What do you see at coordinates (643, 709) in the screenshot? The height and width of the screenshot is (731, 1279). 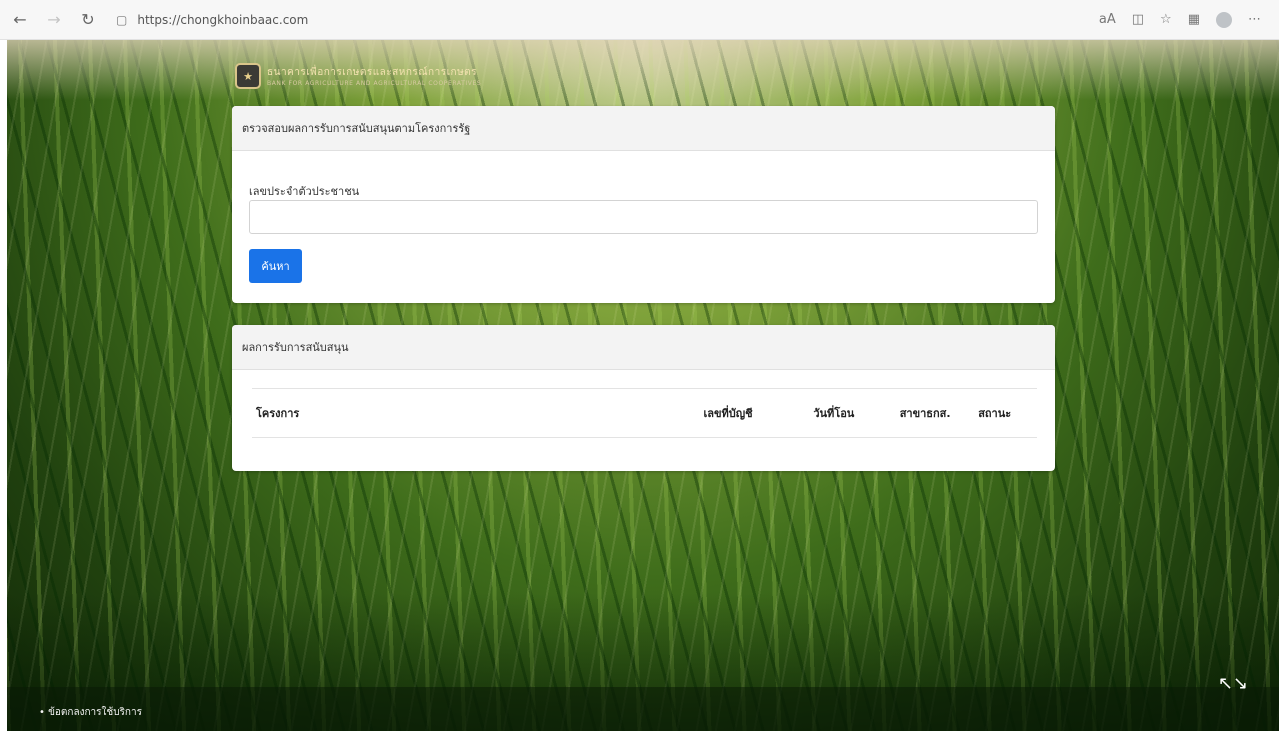 I see `footer-bar` at bounding box center [643, 709].